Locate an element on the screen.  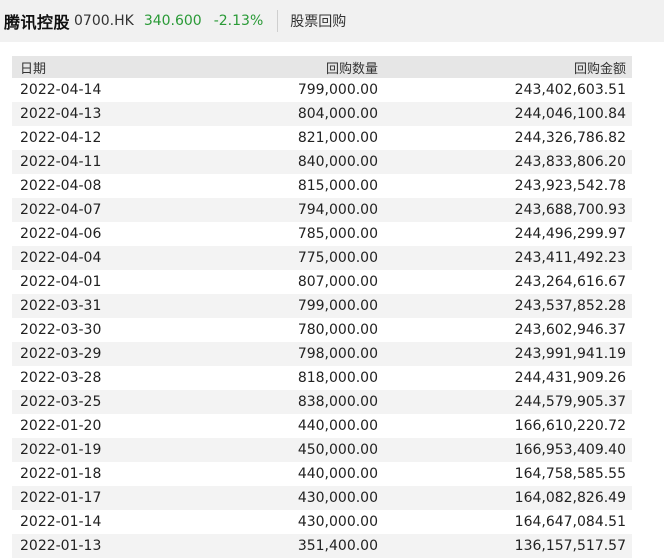
cell-quantity: 794,000.00 is located at coordinates (337, 210).